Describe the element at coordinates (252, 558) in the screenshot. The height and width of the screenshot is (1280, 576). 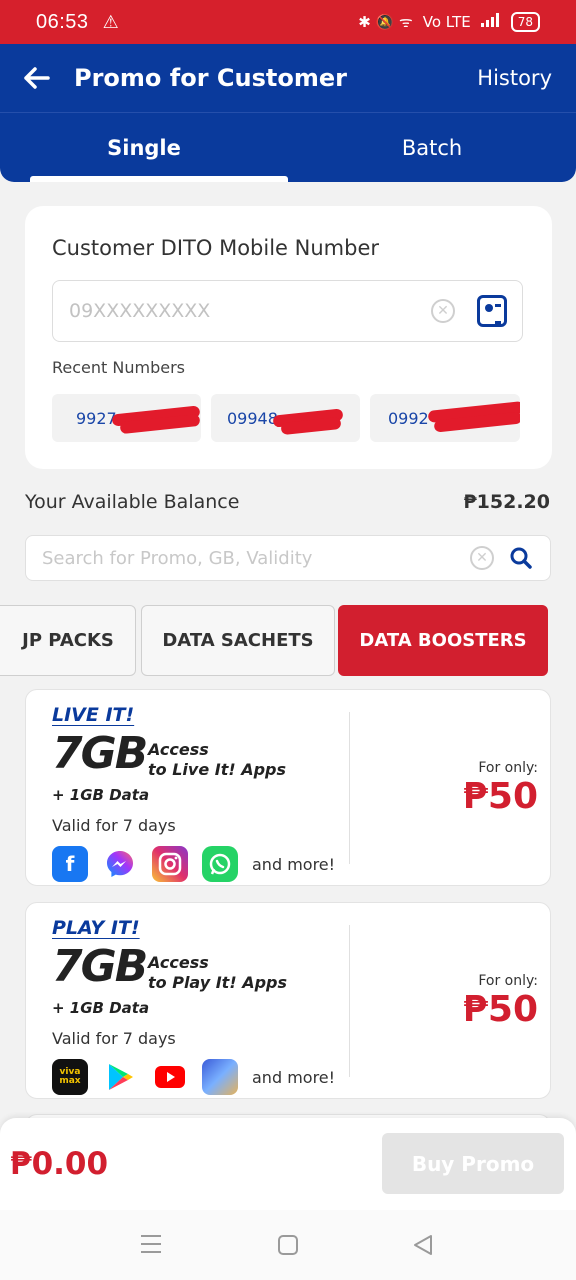
I see `promo-search-input` at that location.